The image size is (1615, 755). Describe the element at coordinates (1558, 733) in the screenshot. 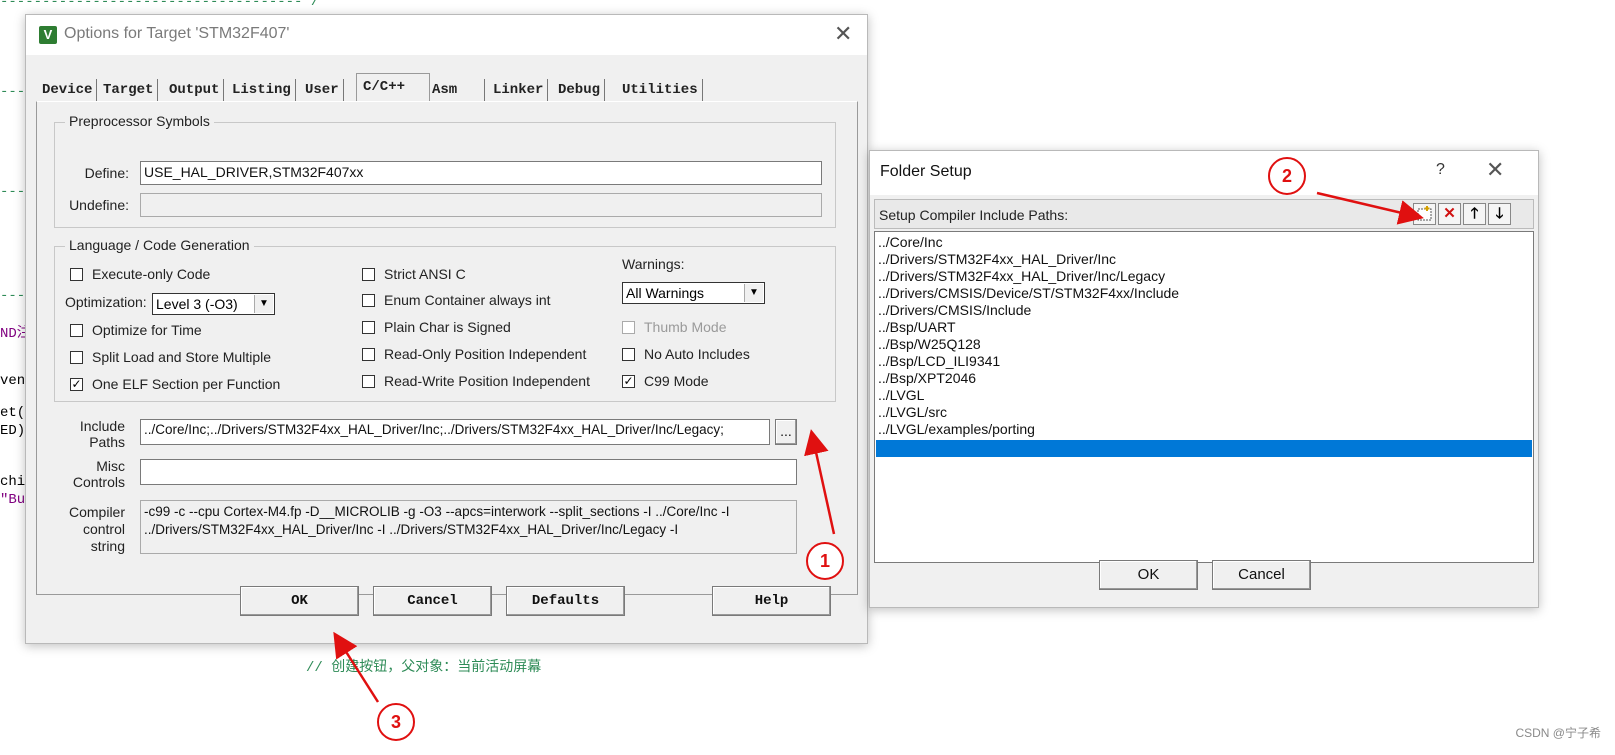

I see `watermark: CSDN @宁子希` at that location.